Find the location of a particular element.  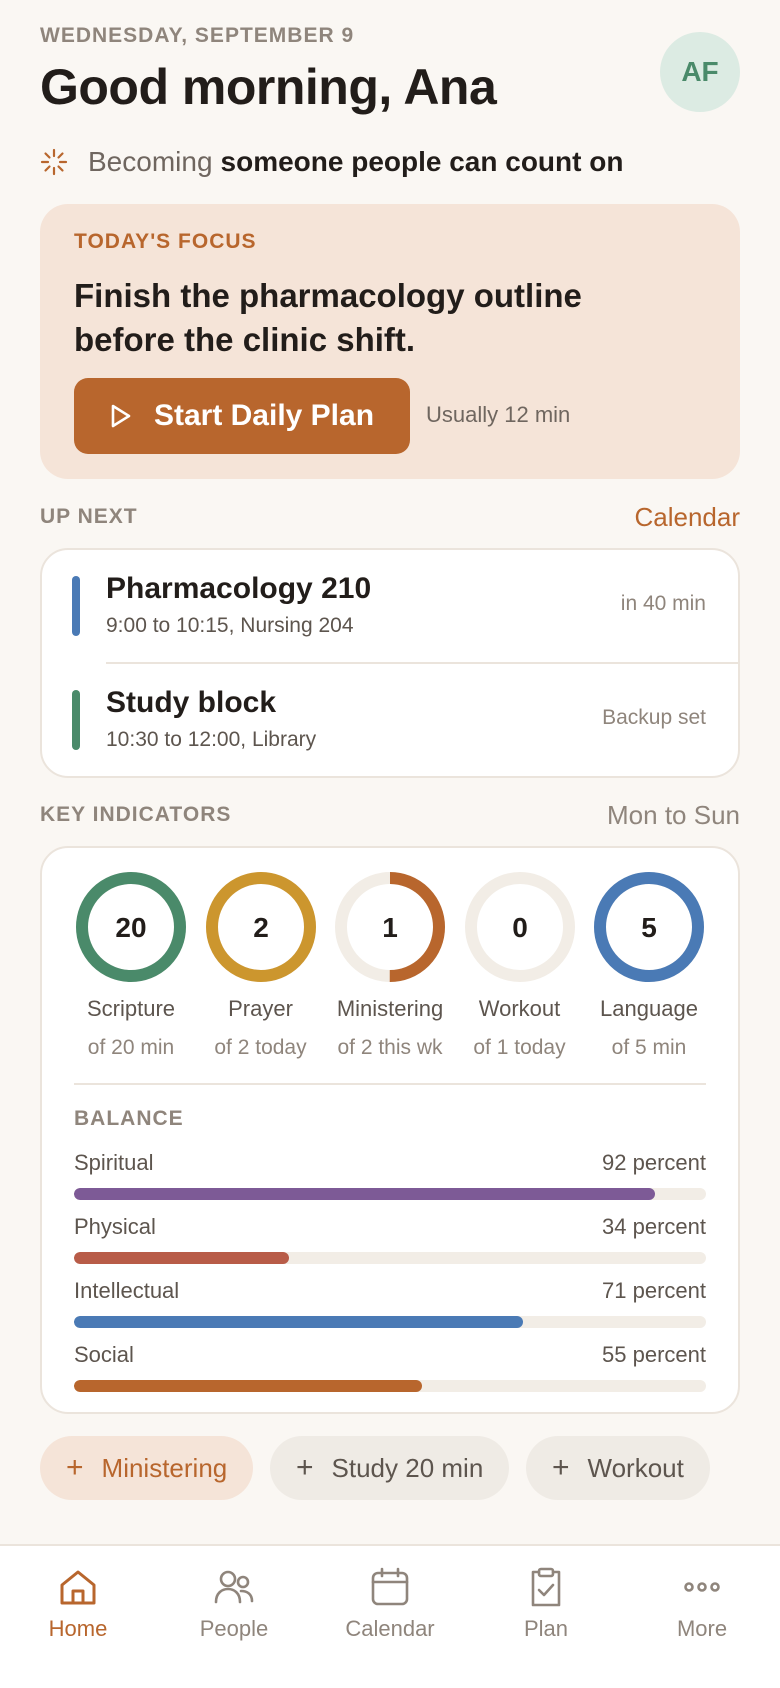

tab-label: Plan is located at coordinates (546, 1628).